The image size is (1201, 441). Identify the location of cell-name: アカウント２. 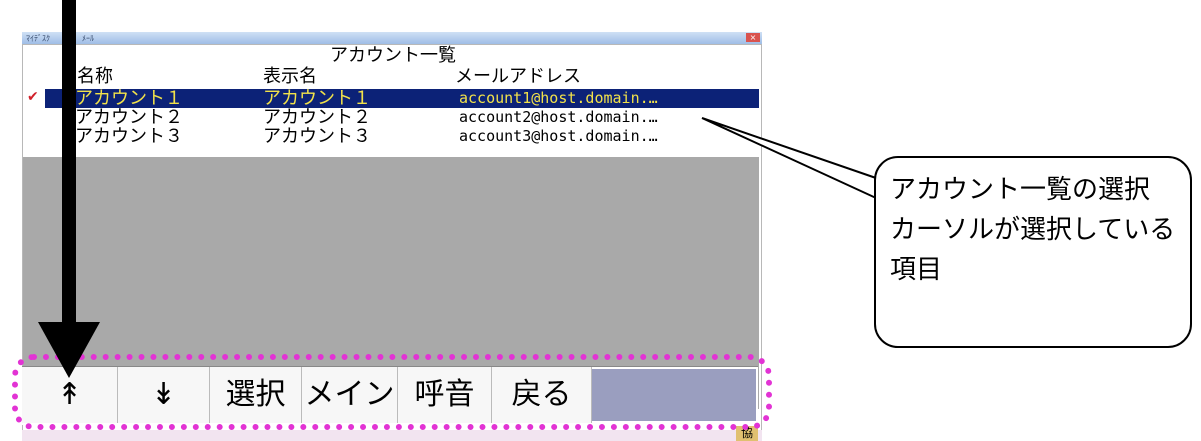
(129, 117).